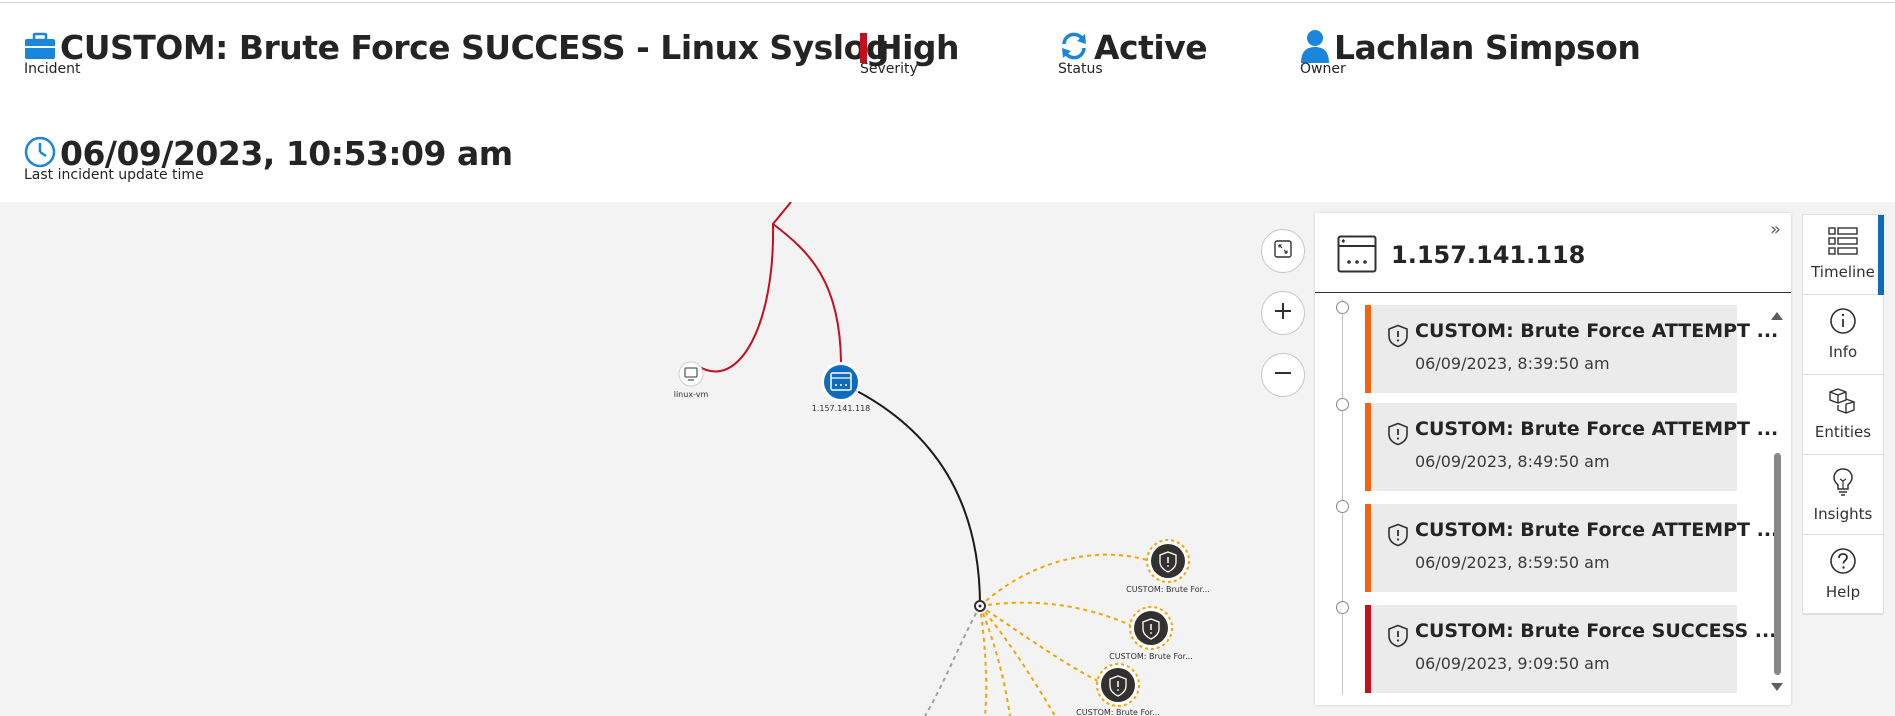  Describe the element at coordinates (1512, 461) in the screenshot. I see `alert-time: 06/09/2023, 8:49:50 am` at that location.